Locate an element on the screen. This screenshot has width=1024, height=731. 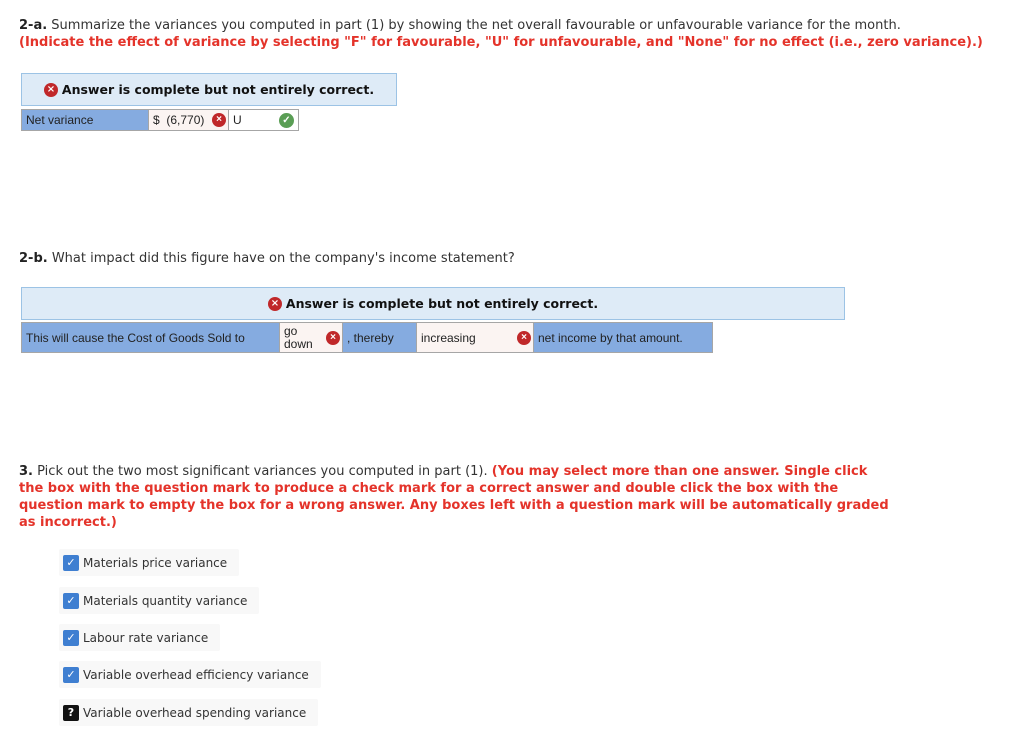
table-row: Net variance $ (6,770) × U ✓ is located at coordinates (160, 120).